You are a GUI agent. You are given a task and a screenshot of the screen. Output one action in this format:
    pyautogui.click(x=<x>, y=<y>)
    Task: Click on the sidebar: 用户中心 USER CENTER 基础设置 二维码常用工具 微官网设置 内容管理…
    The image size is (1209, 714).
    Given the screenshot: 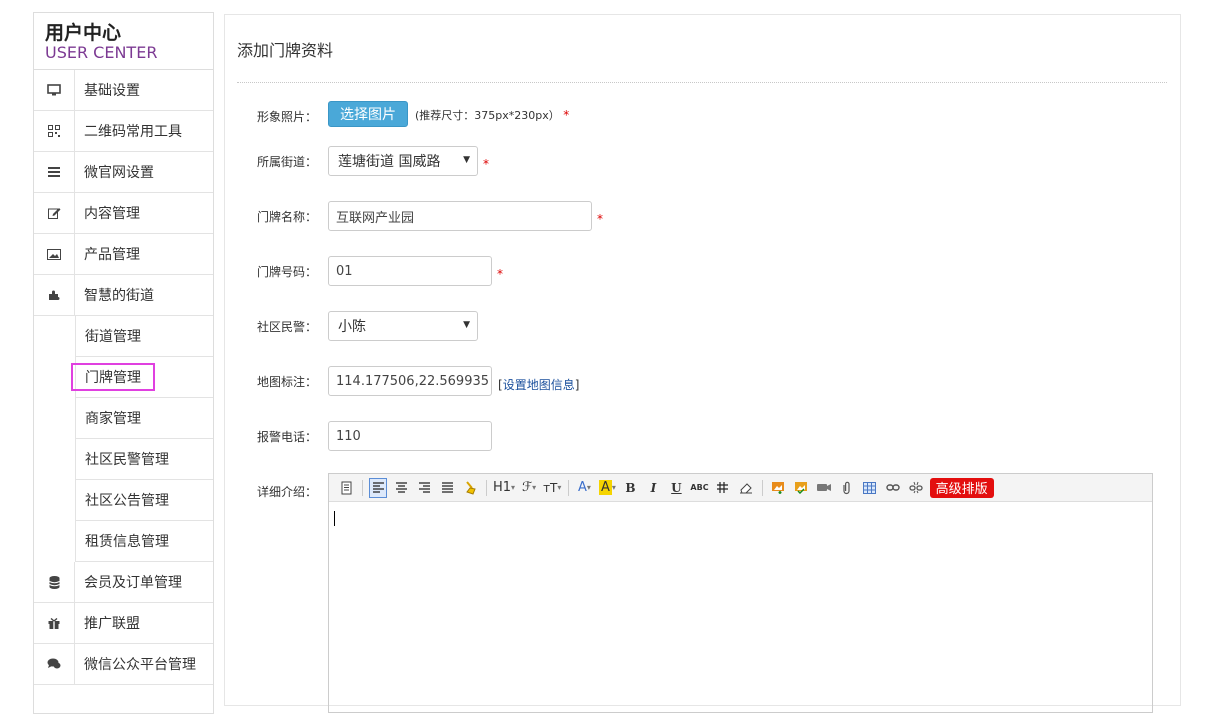 What is the action you would take?
    pyautogui.click(x=123, y=363)
    